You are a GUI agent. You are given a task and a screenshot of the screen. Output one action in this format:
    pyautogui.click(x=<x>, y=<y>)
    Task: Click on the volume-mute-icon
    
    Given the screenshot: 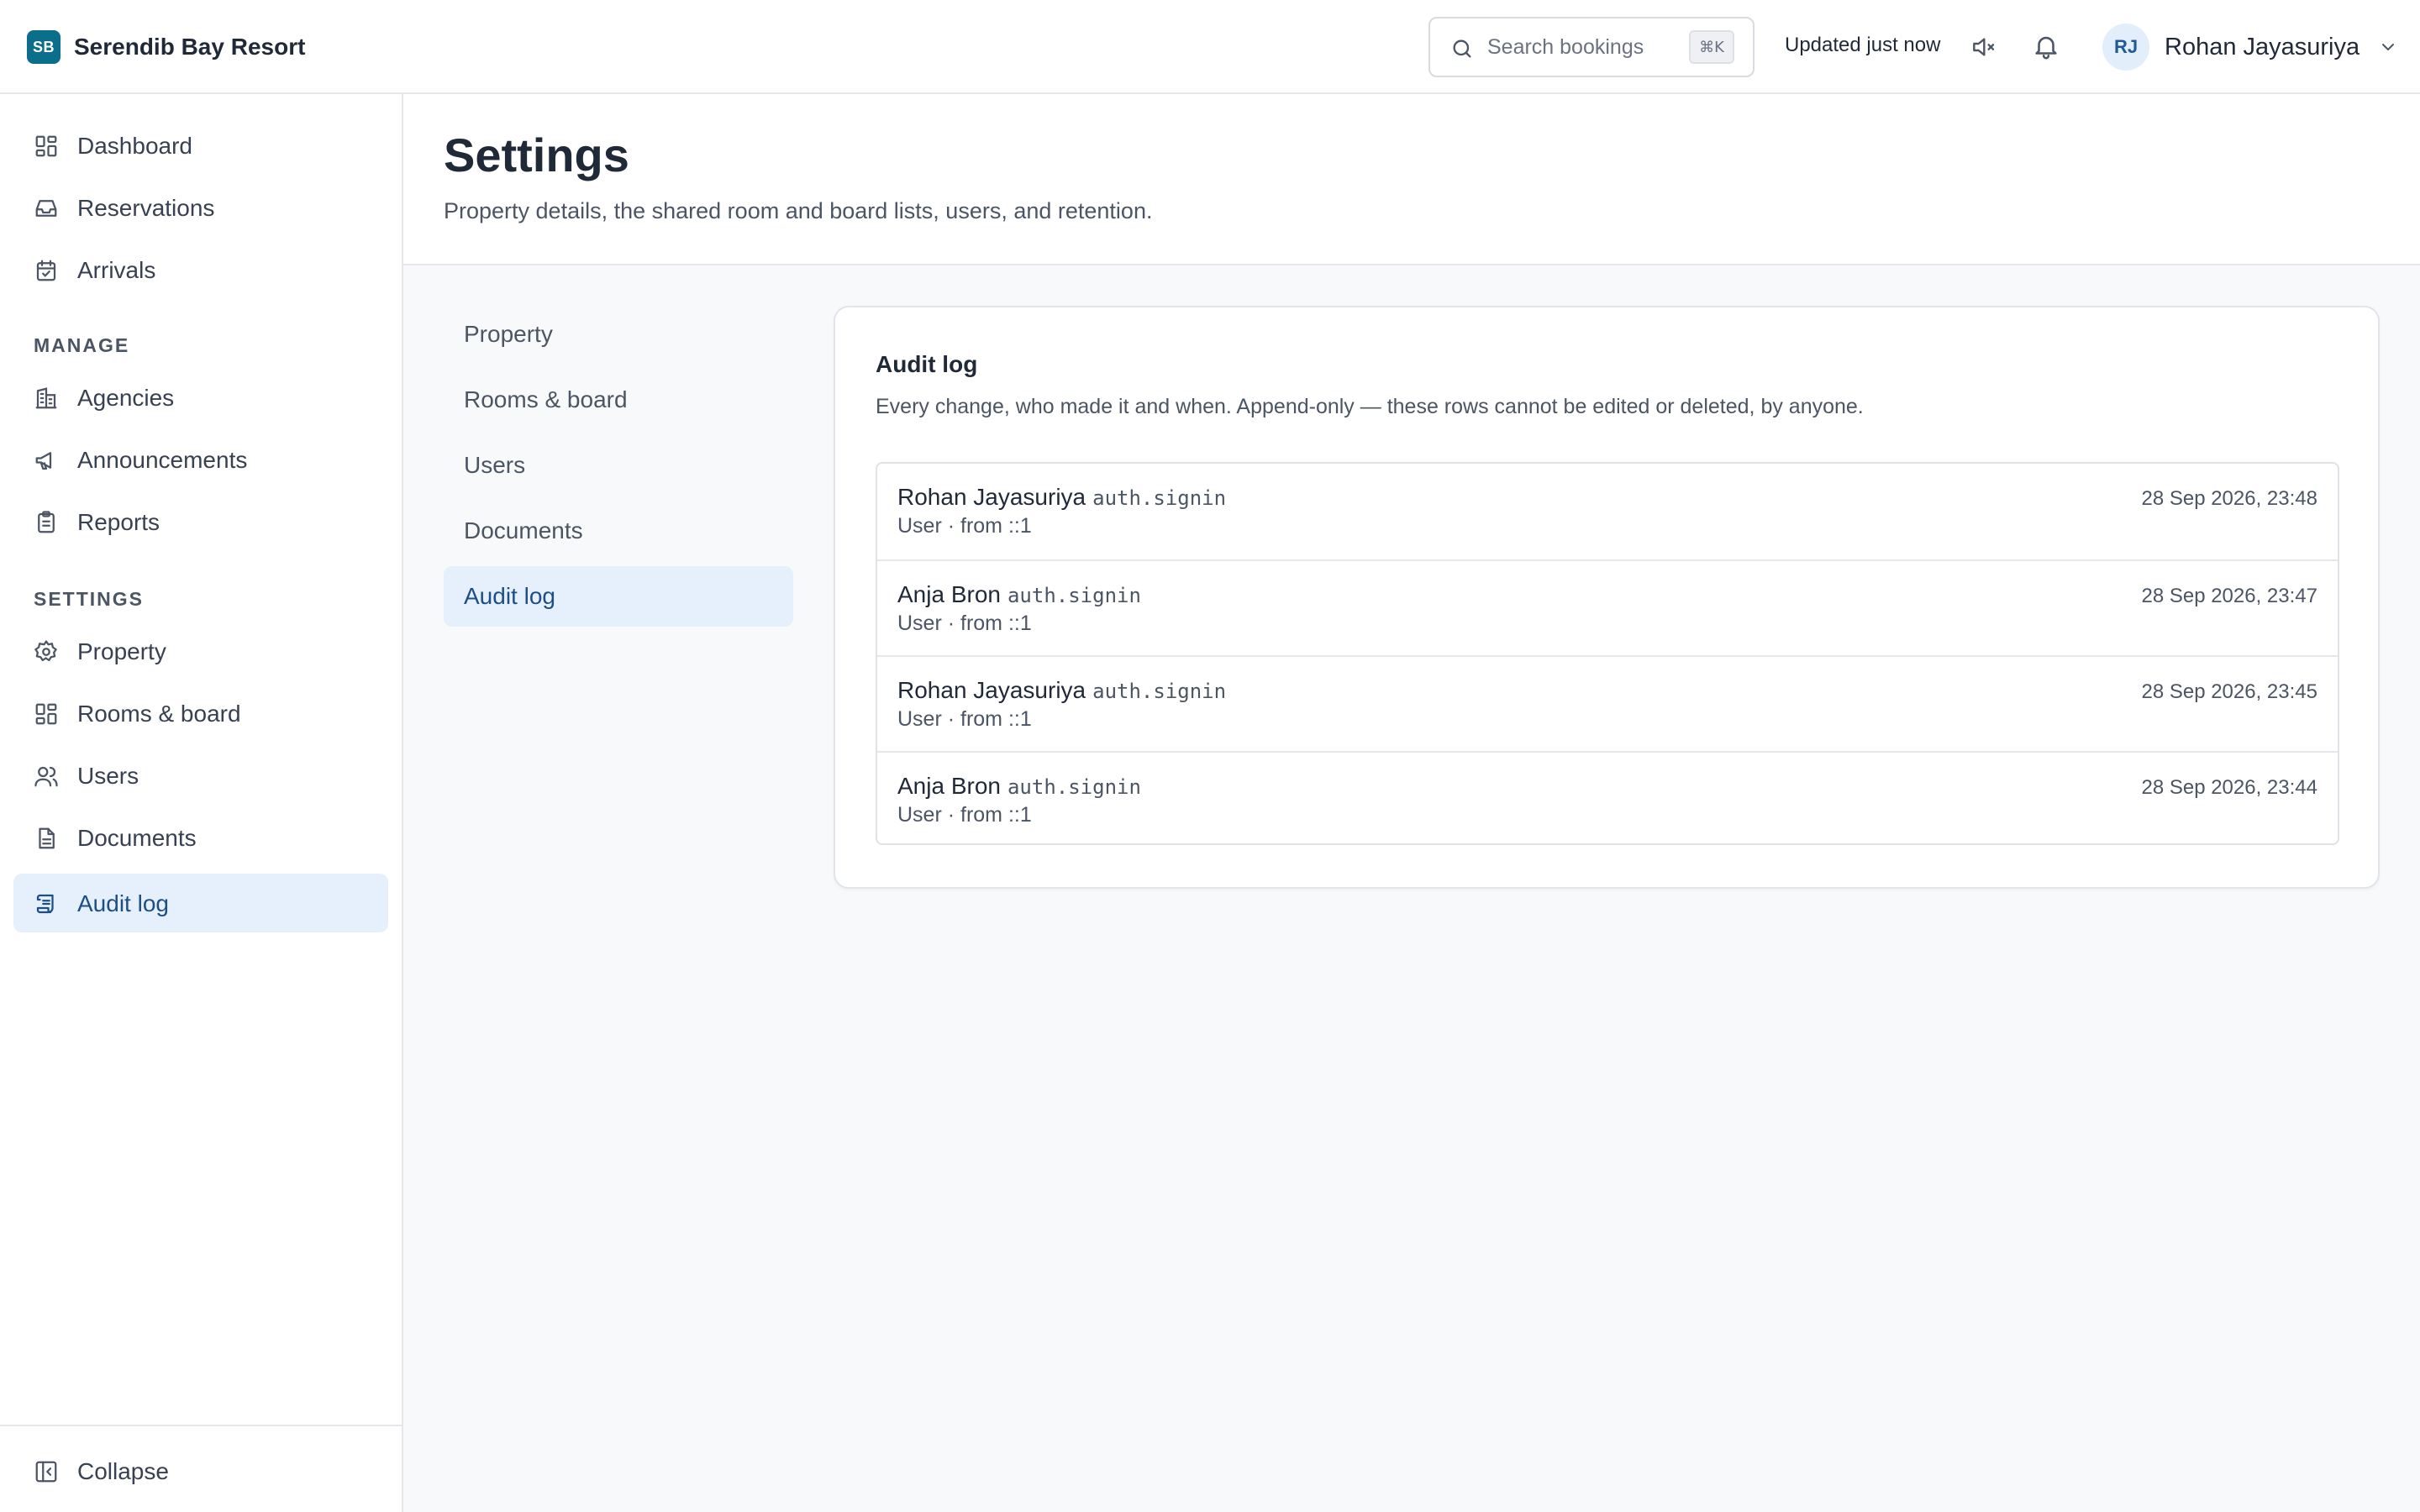 What is the action you would take?
    pyautogui.click(x=1983, y=47)
    